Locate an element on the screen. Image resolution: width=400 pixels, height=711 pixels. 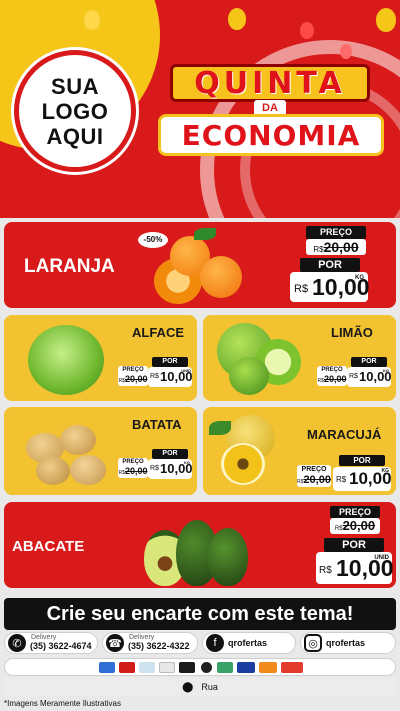
address-bar: ⬤ Rua is located at coordinates (200, 687).